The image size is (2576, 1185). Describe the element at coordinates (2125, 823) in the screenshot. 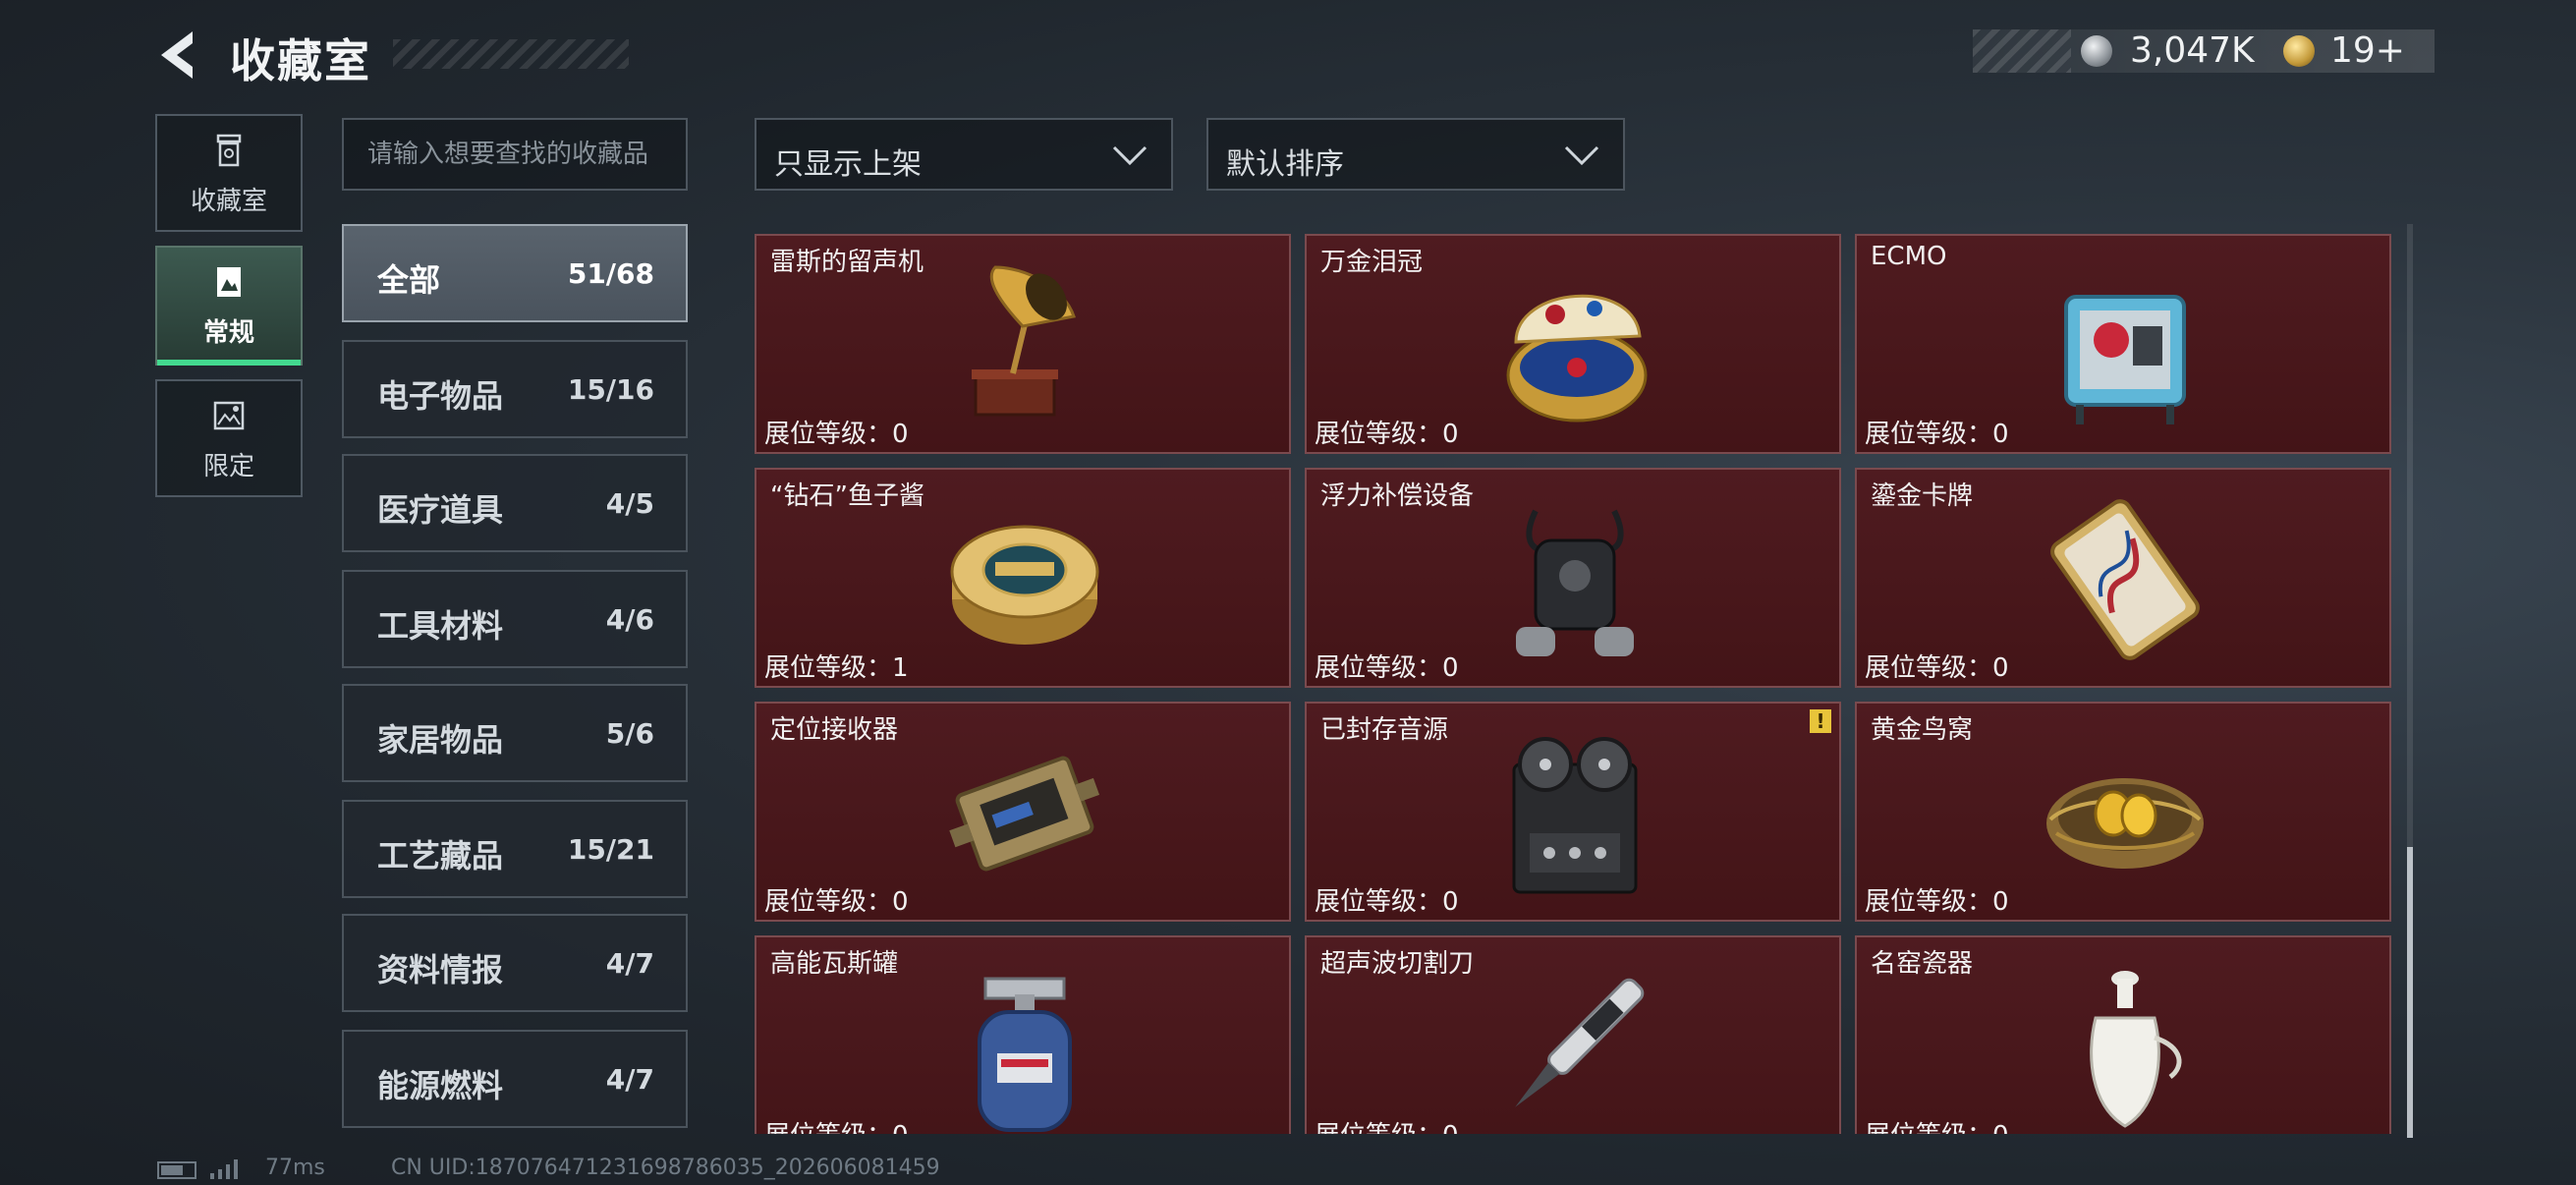

I see `golden-nest-icon` at that location.